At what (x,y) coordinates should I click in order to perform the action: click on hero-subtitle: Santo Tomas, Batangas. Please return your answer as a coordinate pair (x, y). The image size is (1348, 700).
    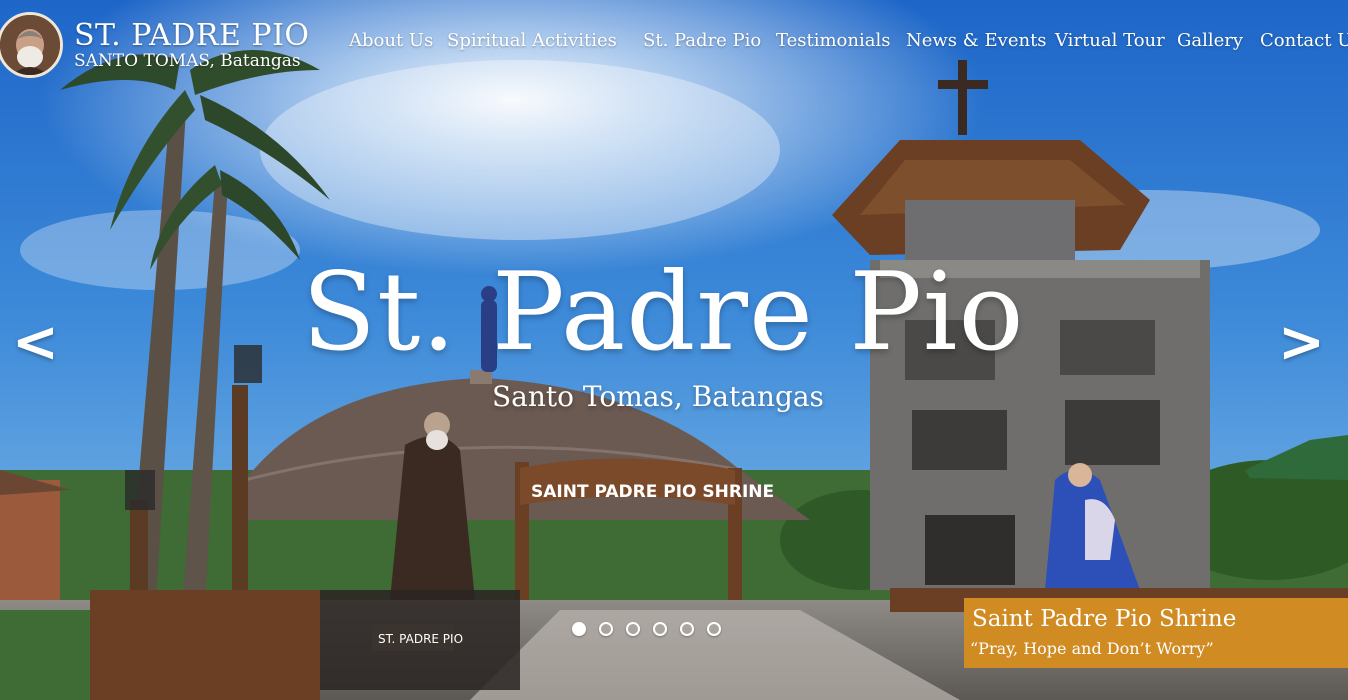
    Looking at the image, I should click on (658, 396).